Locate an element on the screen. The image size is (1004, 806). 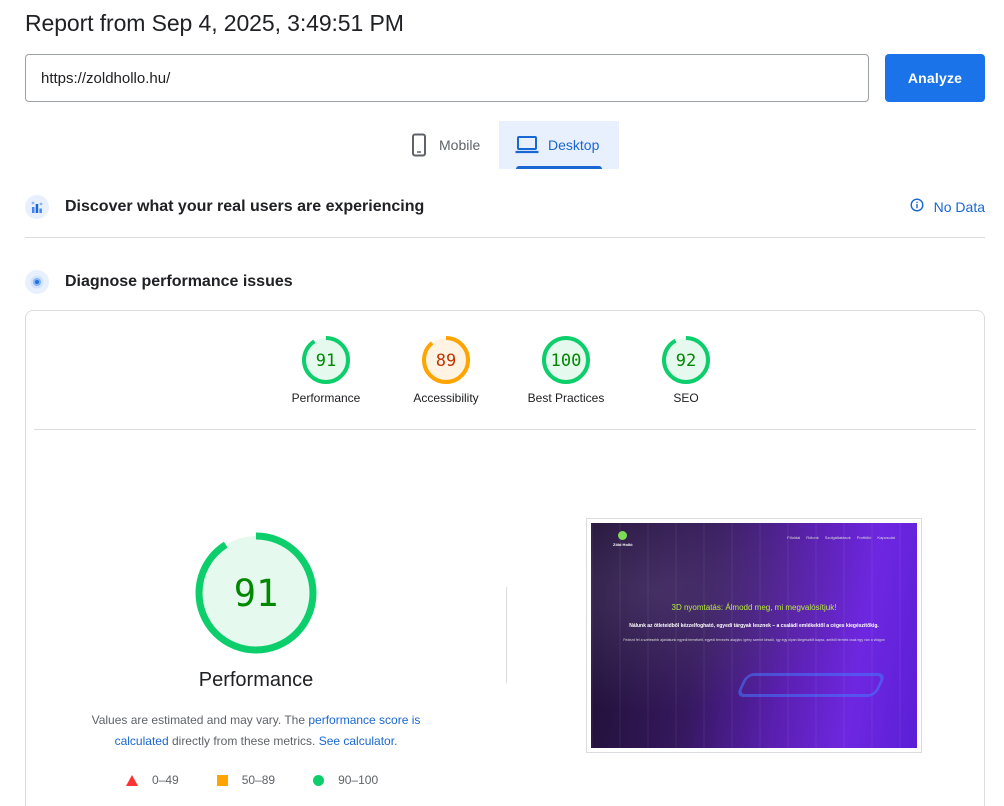
legend-pass: 90–100 is located at coordinates (345, 780).